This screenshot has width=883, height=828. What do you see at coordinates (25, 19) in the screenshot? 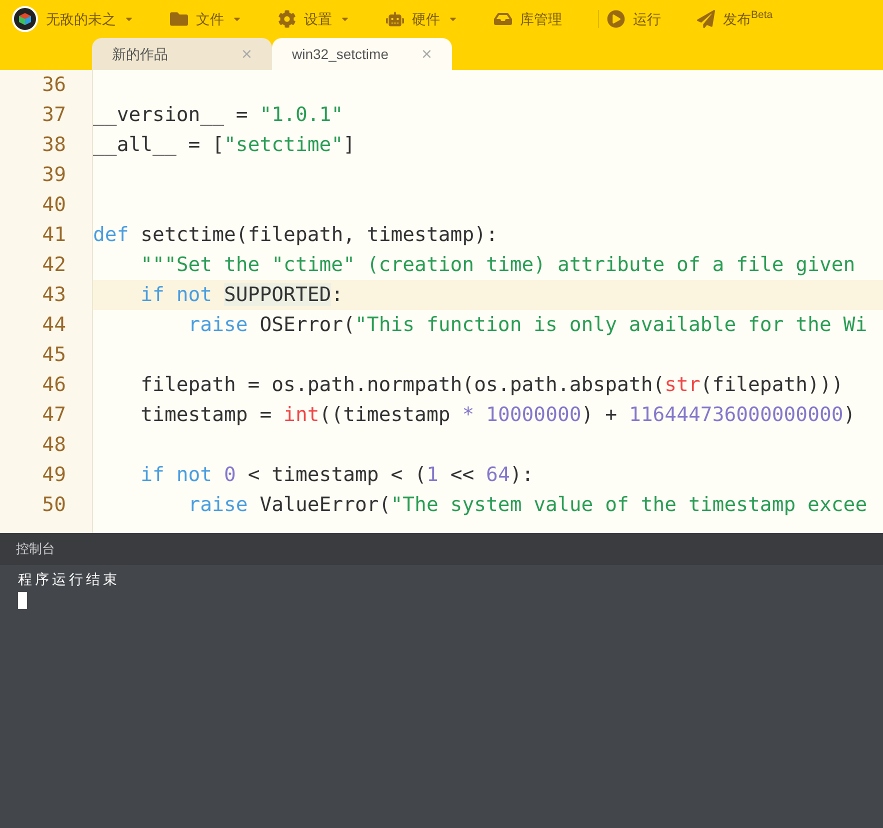
I see `avatar-icon` at bounding box center [25, 19].